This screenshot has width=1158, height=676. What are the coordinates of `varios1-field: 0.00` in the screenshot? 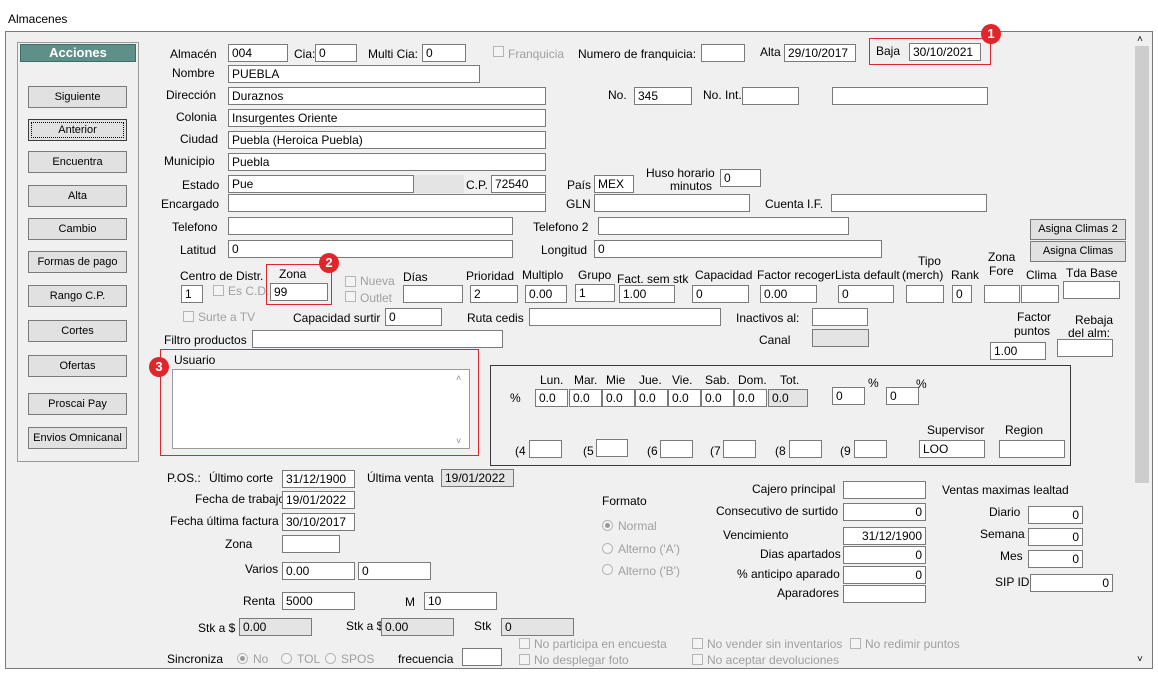 It's located at (318, 571).